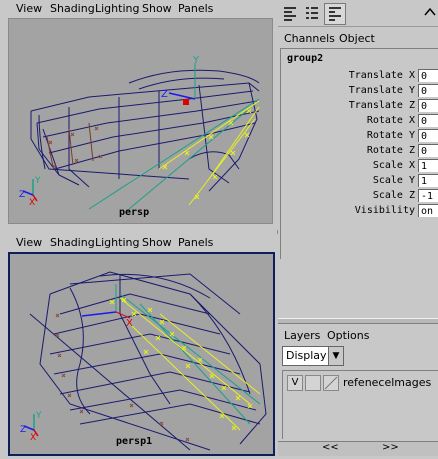  Describe the element at coordinates (382, 105) in the screenshot. I see `attribute-label: Translate Z` at that location.